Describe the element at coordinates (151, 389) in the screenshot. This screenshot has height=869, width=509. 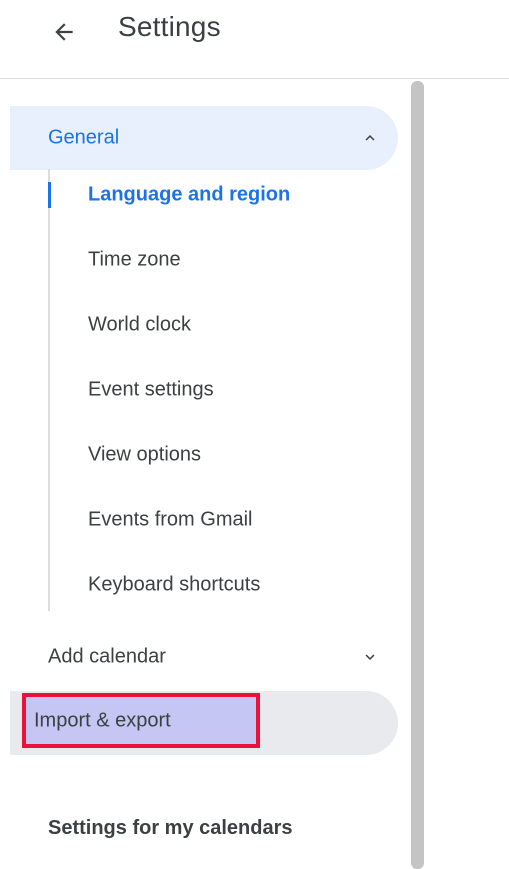
I see `sidebar-item-label: Event settings` at that location.